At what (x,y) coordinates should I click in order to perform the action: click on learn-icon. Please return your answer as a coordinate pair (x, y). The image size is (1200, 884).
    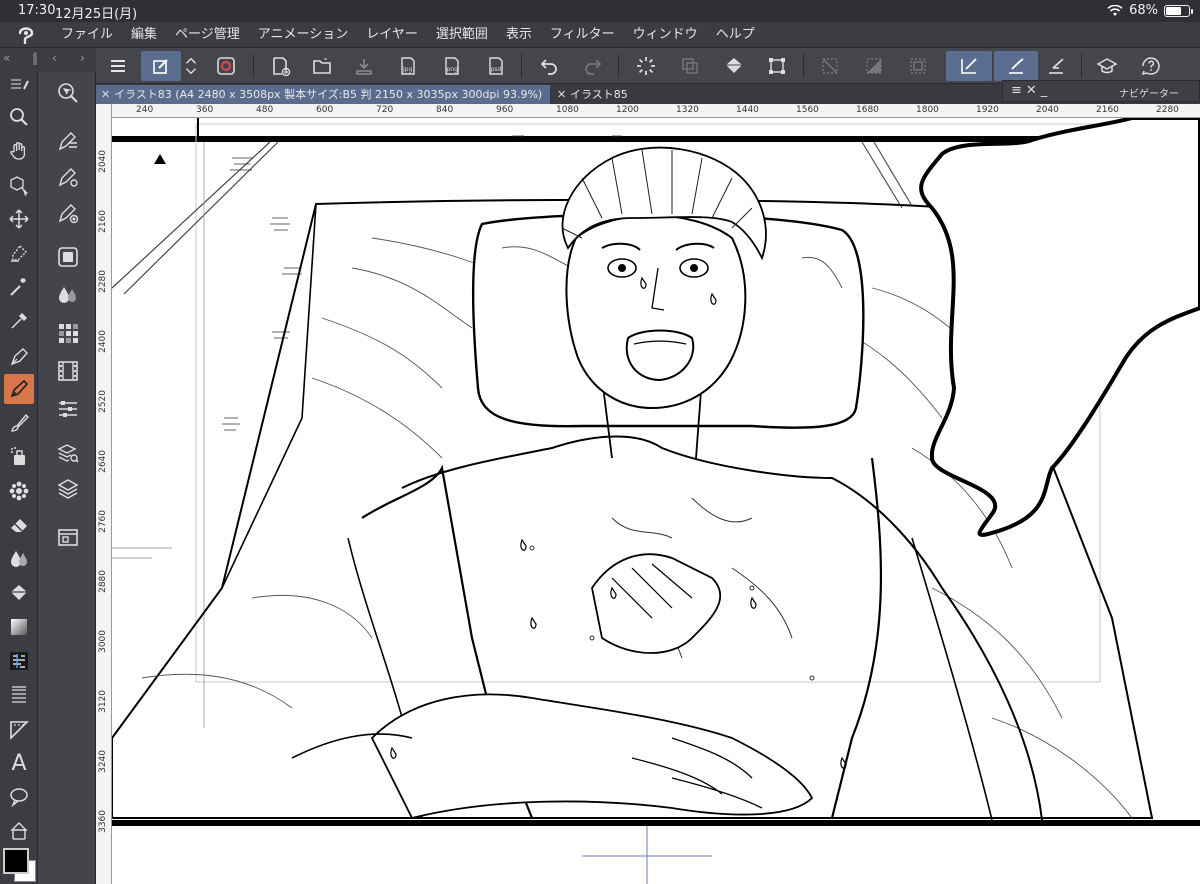
    Looking at the image, I should click on (1107, 66).